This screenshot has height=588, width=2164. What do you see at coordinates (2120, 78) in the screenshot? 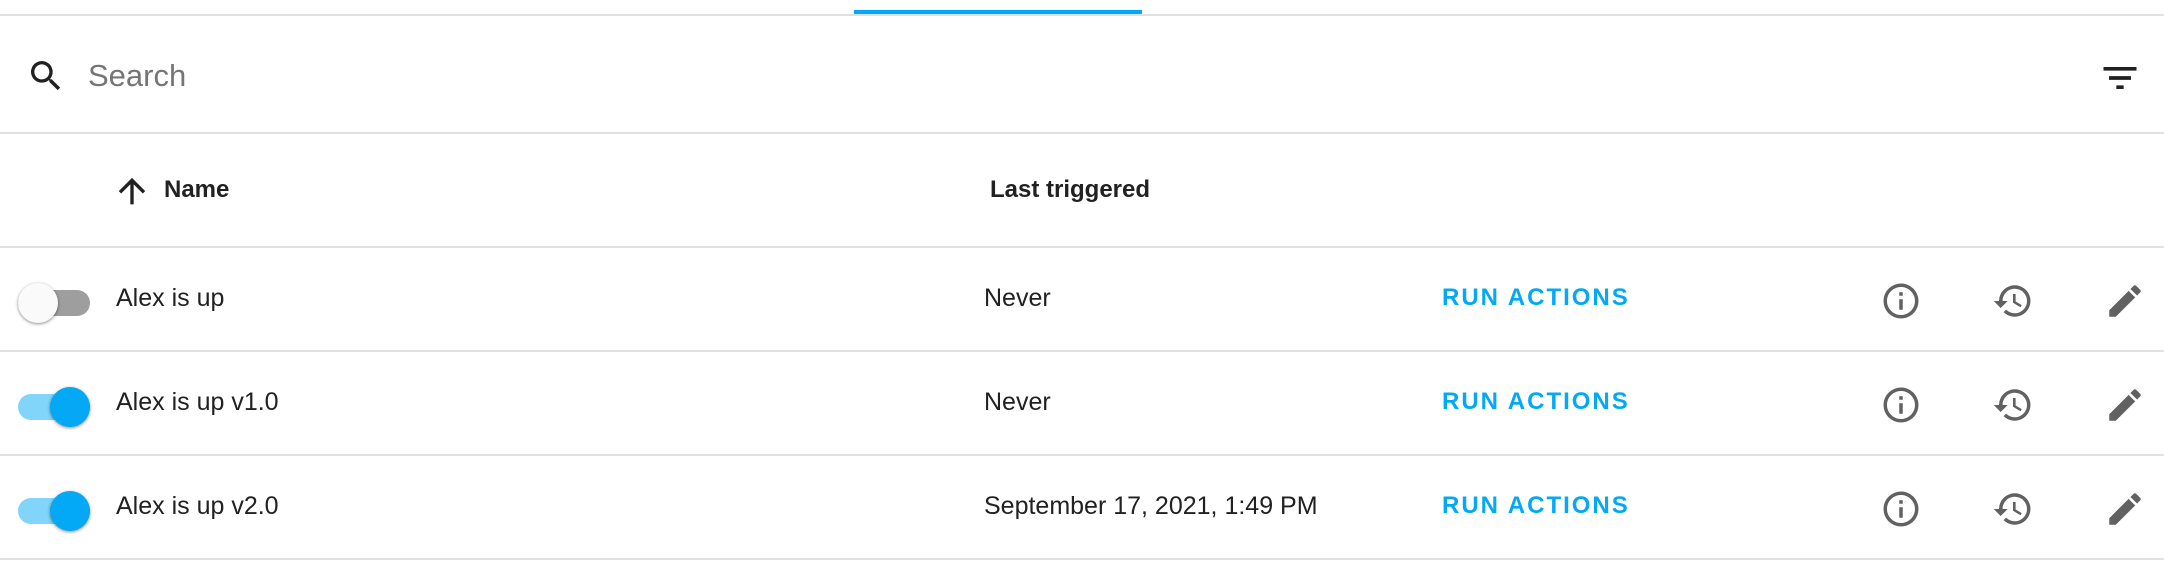
I see `filter-icon` at bounding box center [2120, 78].